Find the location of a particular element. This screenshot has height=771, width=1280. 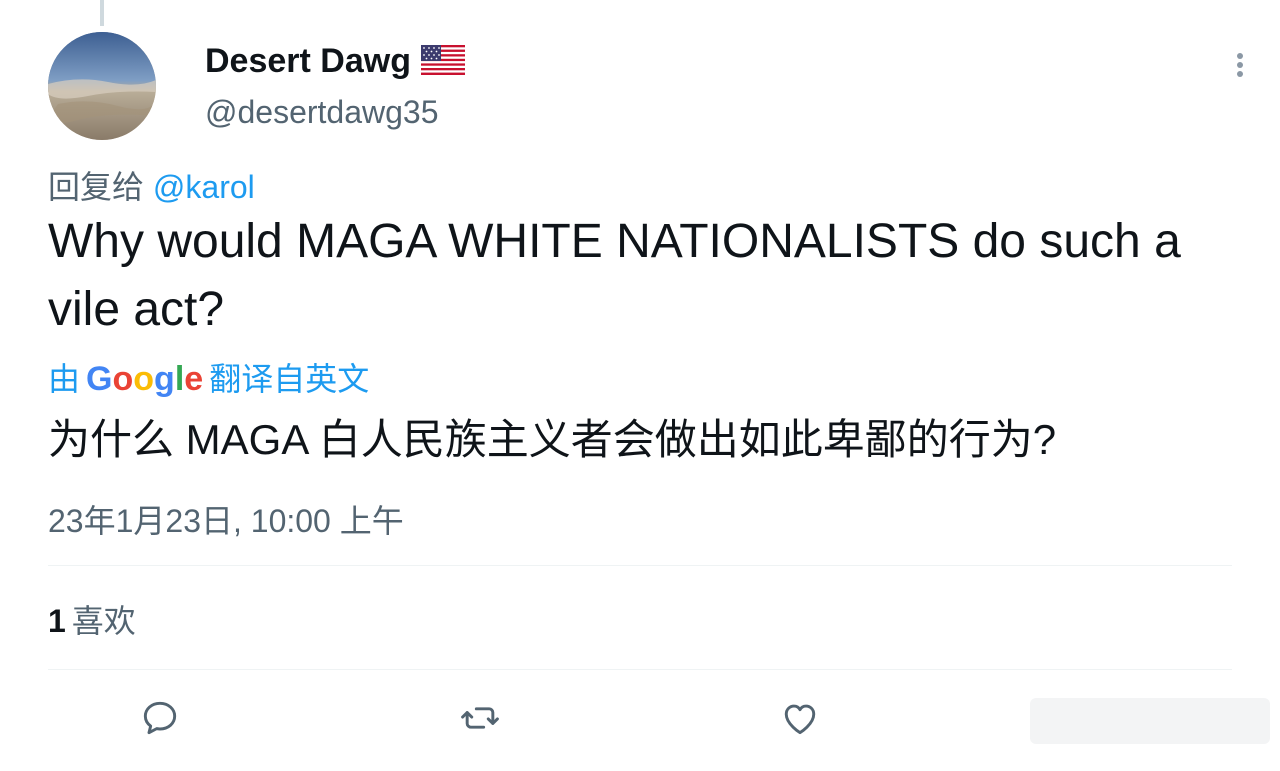

replying-to: 回复给 @karol is located at coordinates (151, 185).